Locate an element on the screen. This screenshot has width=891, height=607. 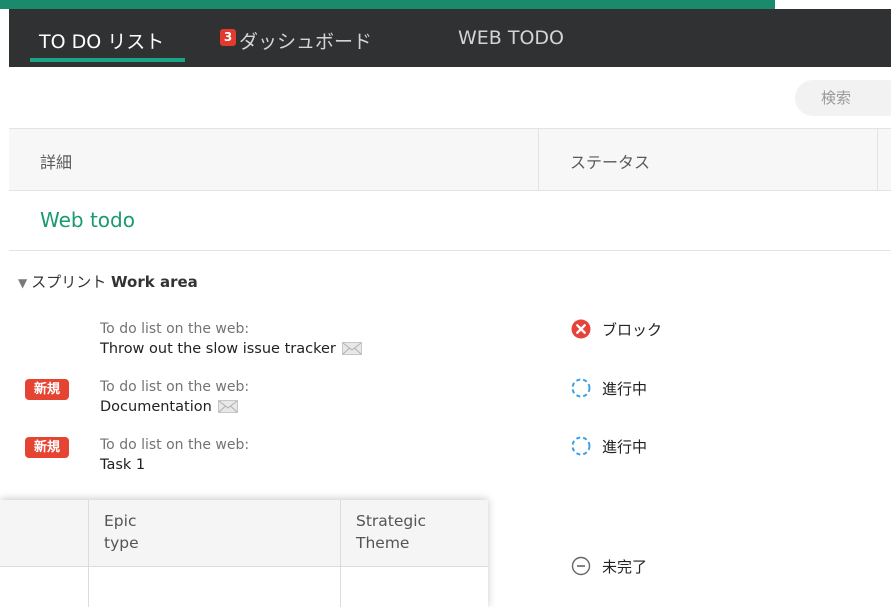
task-row: To do list on the web: Task 1 is located at coordinates (174, 455).